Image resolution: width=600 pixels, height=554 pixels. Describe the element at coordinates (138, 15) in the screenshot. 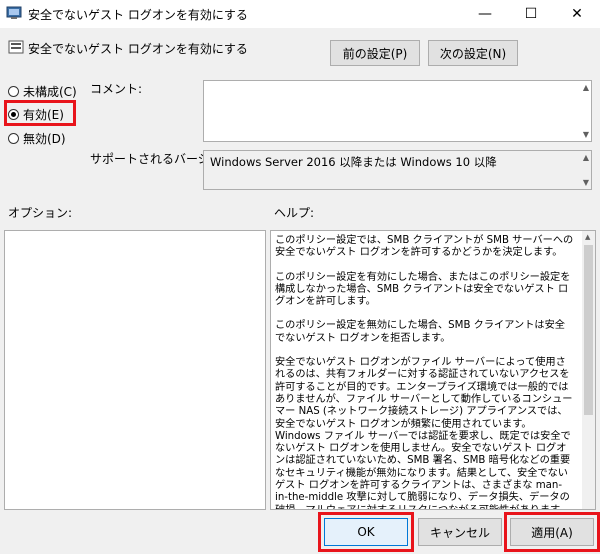

I see `window-title: 安全でないゲスト ログオンを有効にする` at that location.